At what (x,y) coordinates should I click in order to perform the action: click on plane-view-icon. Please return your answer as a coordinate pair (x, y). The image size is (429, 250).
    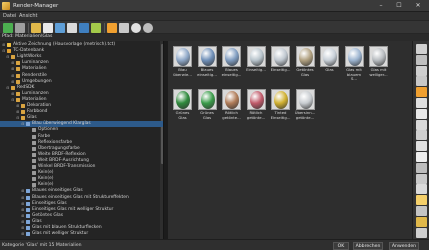
    Looking at the image, I should click on (421, 81).